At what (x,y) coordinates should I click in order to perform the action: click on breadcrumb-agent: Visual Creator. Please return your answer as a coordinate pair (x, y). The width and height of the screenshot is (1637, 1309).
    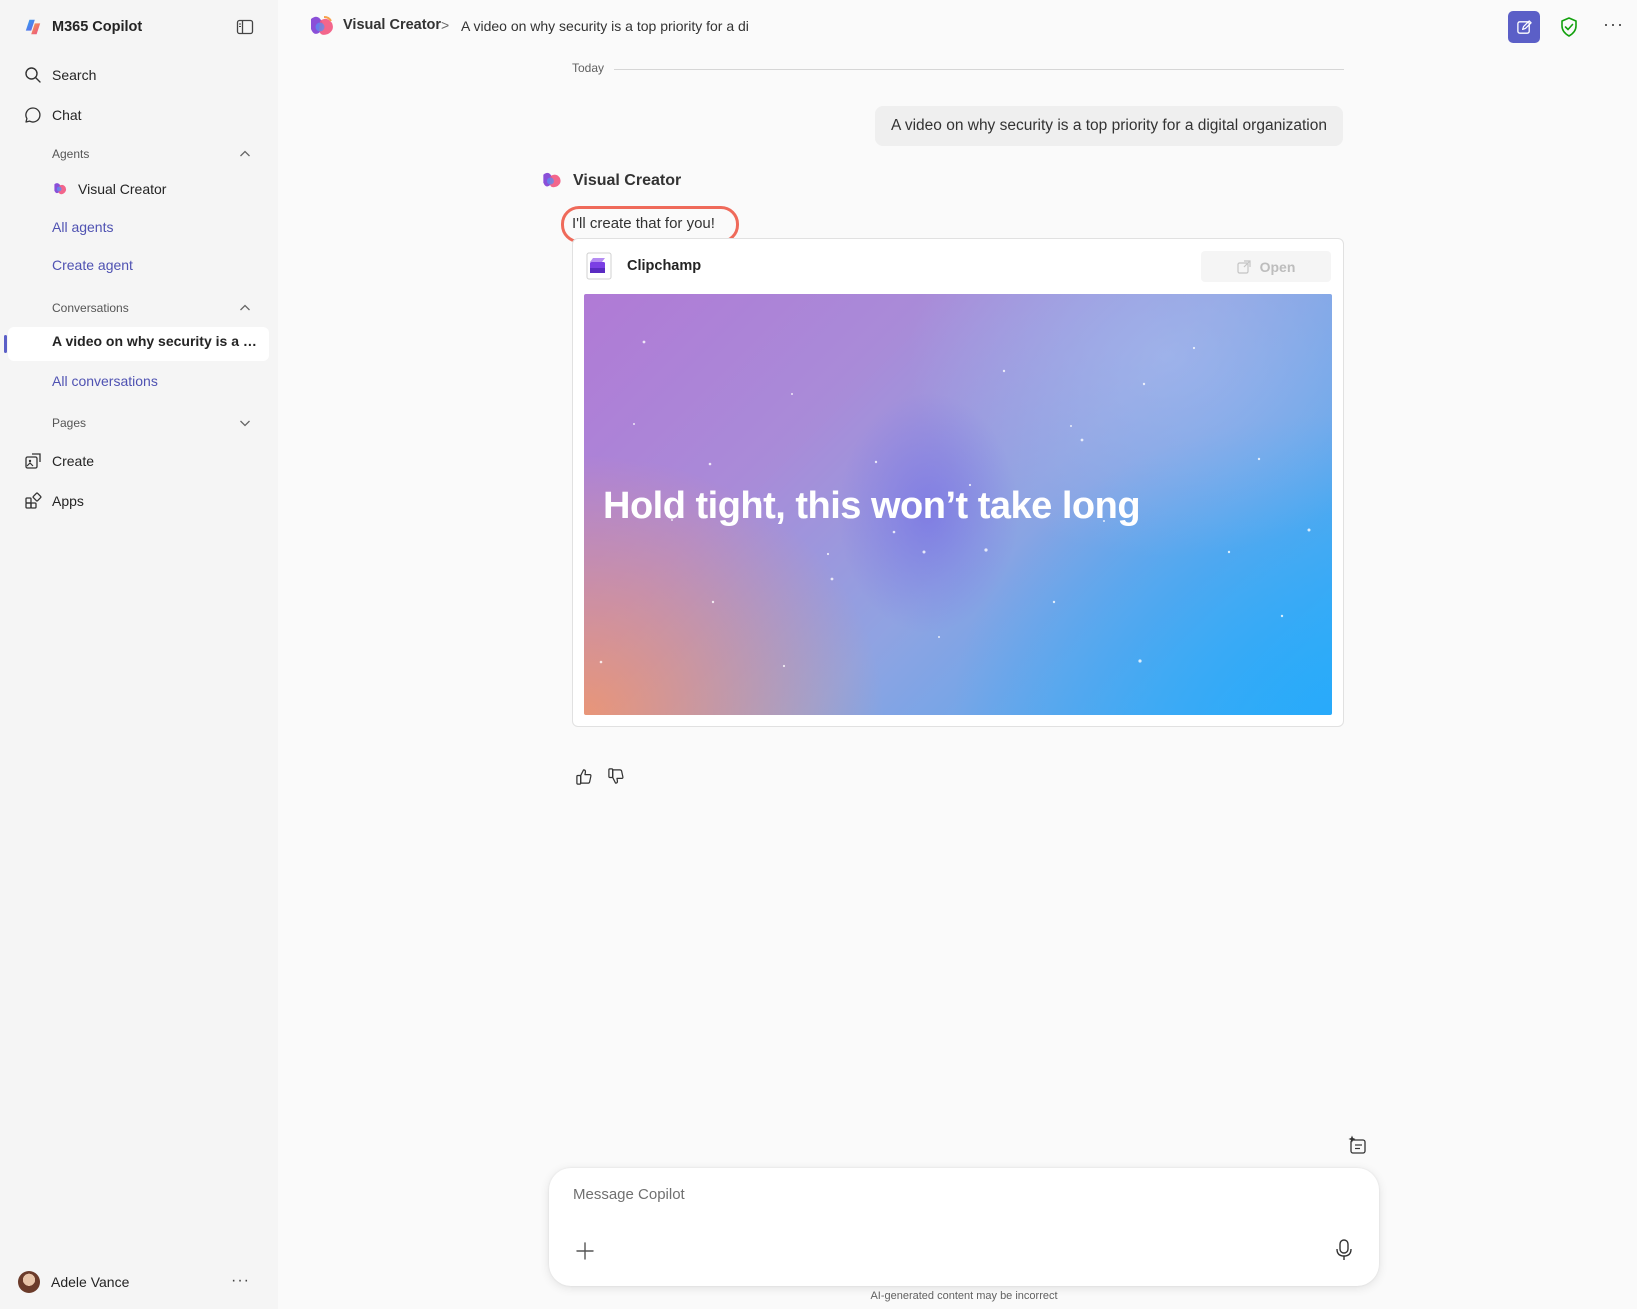
    Looking at the image, I should click on (392, 25).